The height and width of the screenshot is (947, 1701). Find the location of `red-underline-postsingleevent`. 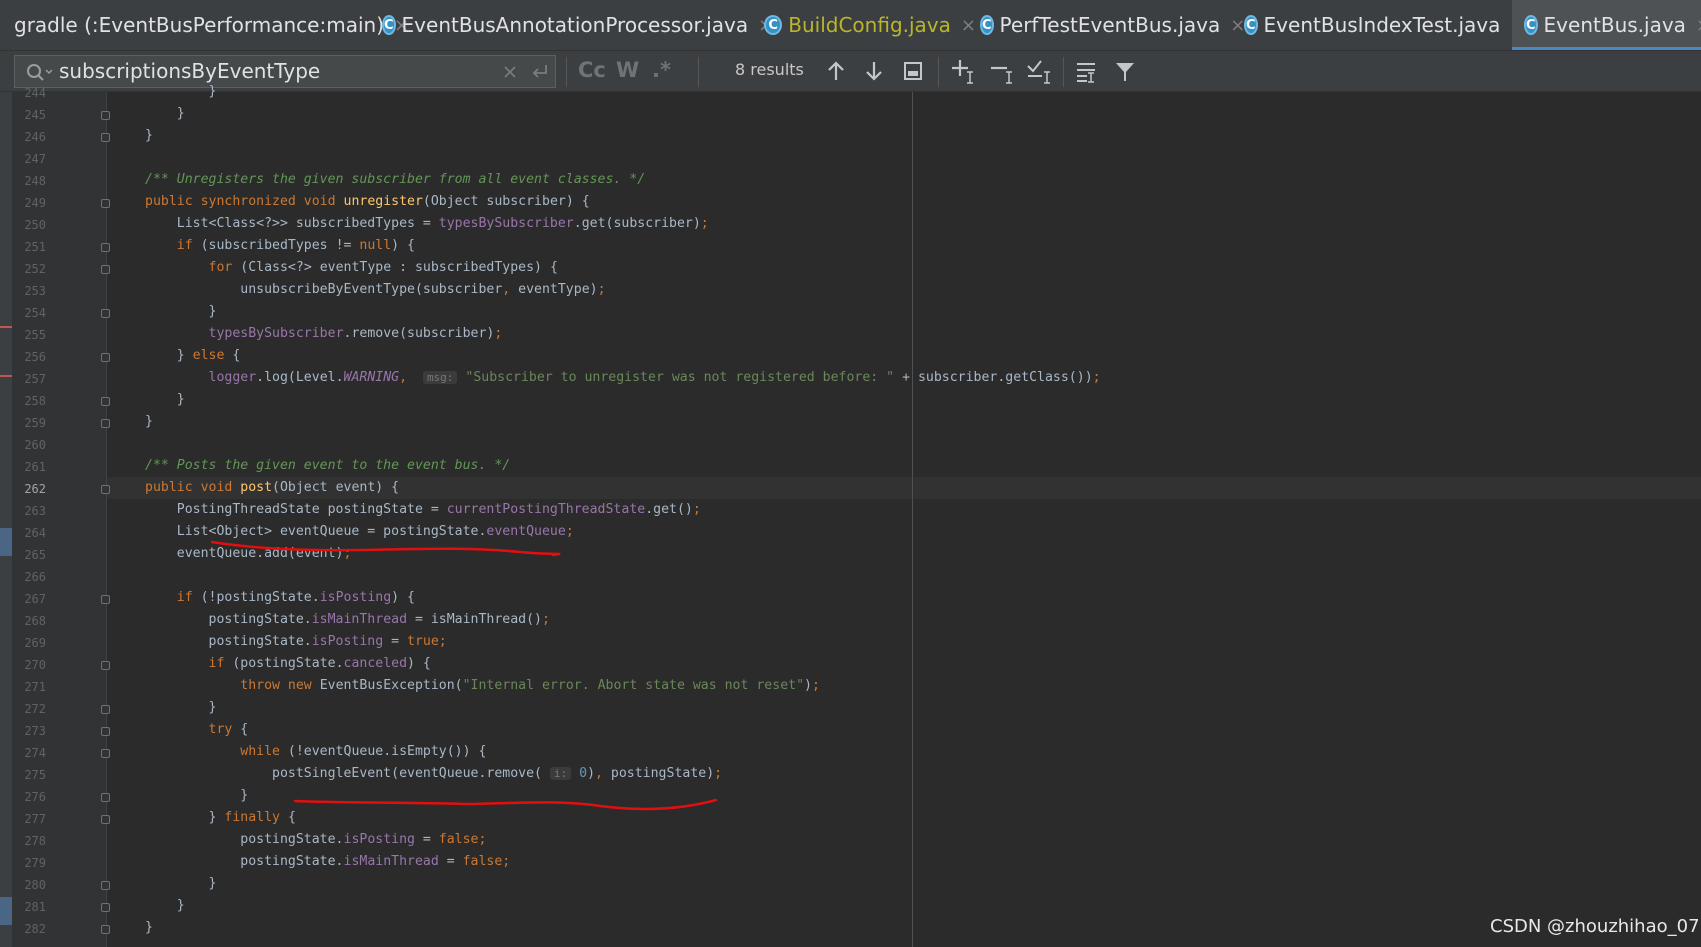

red-underline-postsingleevent is located at coordinates (505, 804).